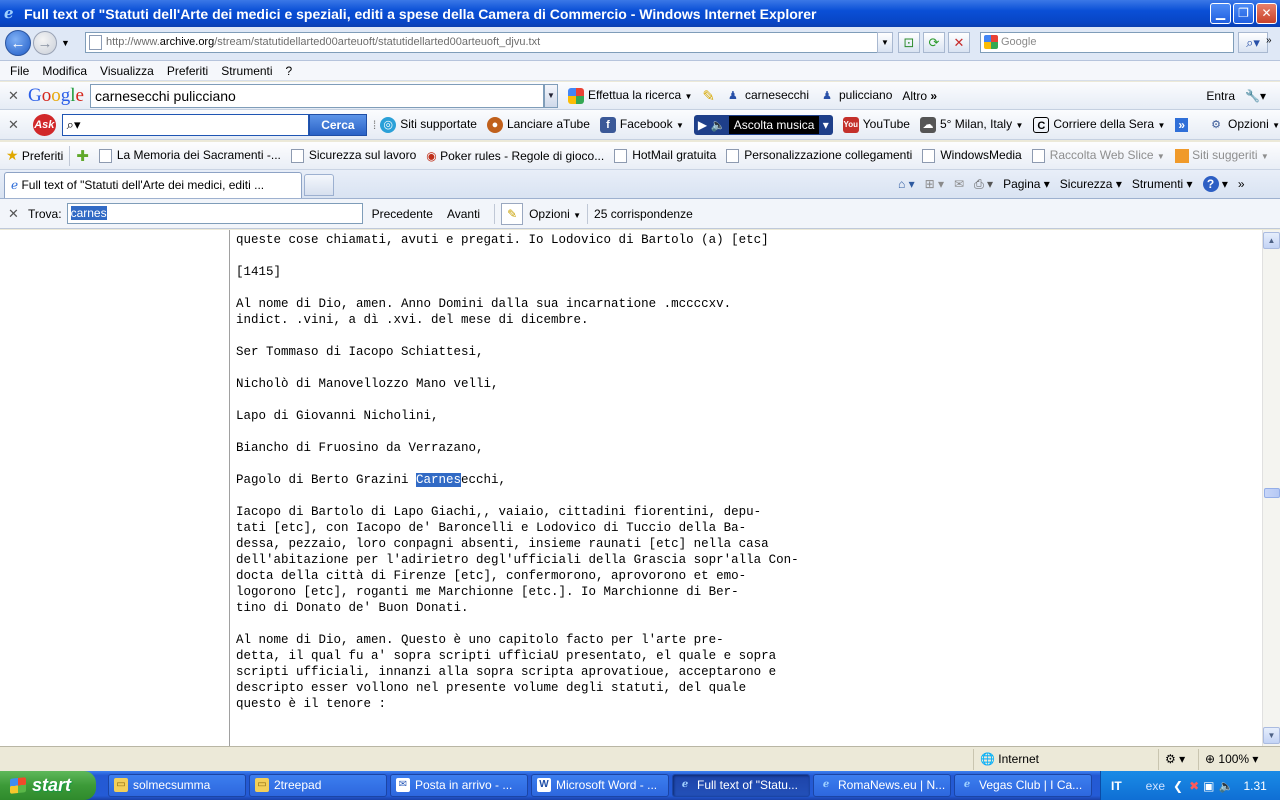 The width and height of the screenshot is (1280, 800). What do you see at coordinates (550, 95) in the screenshot?
I see `google-query-dropdown: ▼` at bounding box center [550, 95].